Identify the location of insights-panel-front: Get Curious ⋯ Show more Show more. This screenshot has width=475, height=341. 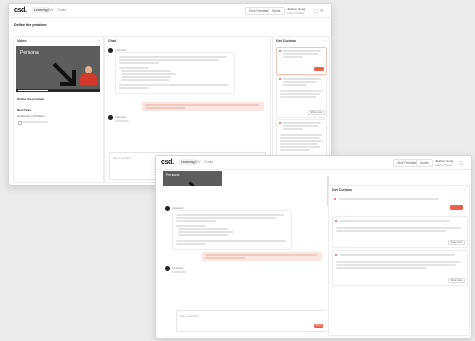
(399, 260).